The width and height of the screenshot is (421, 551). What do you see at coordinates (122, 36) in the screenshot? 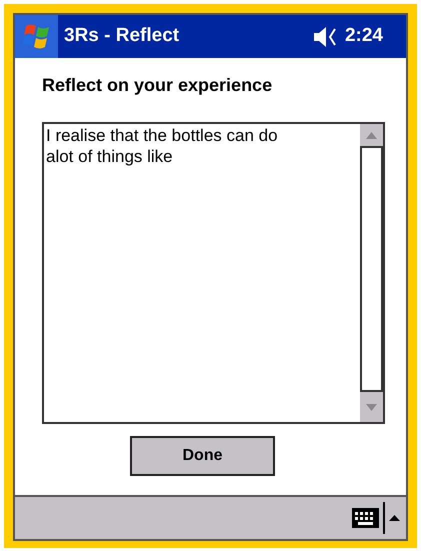
I see `window-title: 3Rs - Reflect` at bounding box center [122, 36].